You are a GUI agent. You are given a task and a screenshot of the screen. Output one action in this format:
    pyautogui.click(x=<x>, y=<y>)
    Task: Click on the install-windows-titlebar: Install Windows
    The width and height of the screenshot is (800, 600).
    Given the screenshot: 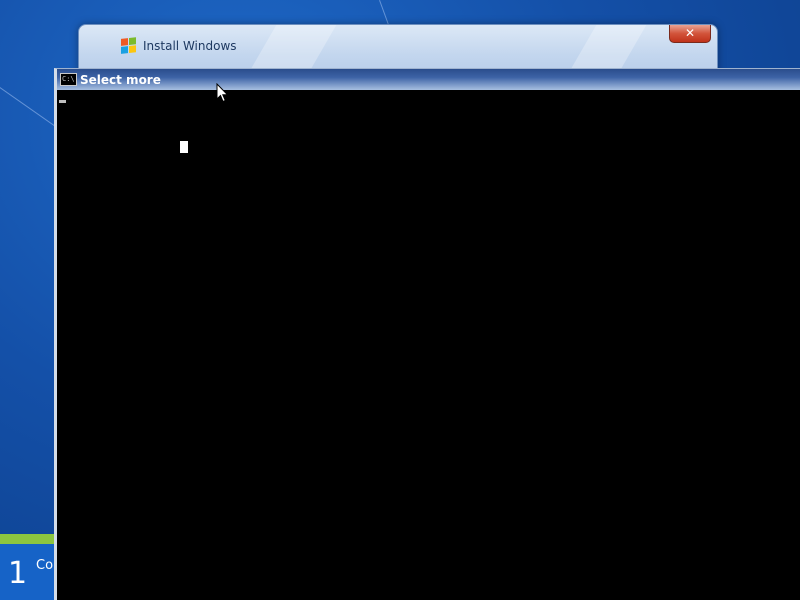 What is the action you would take?
    pyautogui.click(x=179, y=45)
    